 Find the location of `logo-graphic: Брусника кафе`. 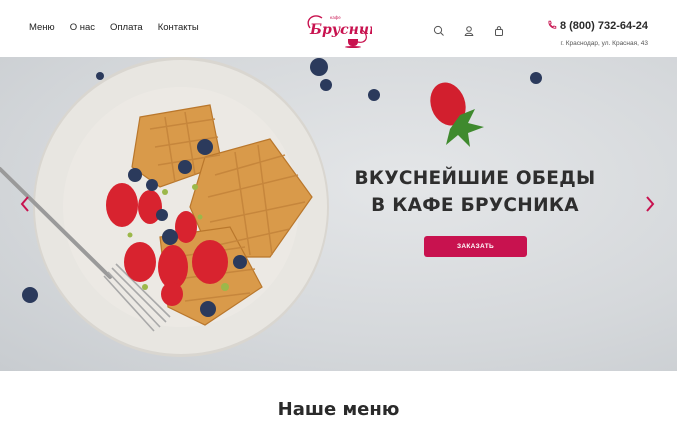

logo-graphic: Брусника кафе is located at coordinates (347, 31).